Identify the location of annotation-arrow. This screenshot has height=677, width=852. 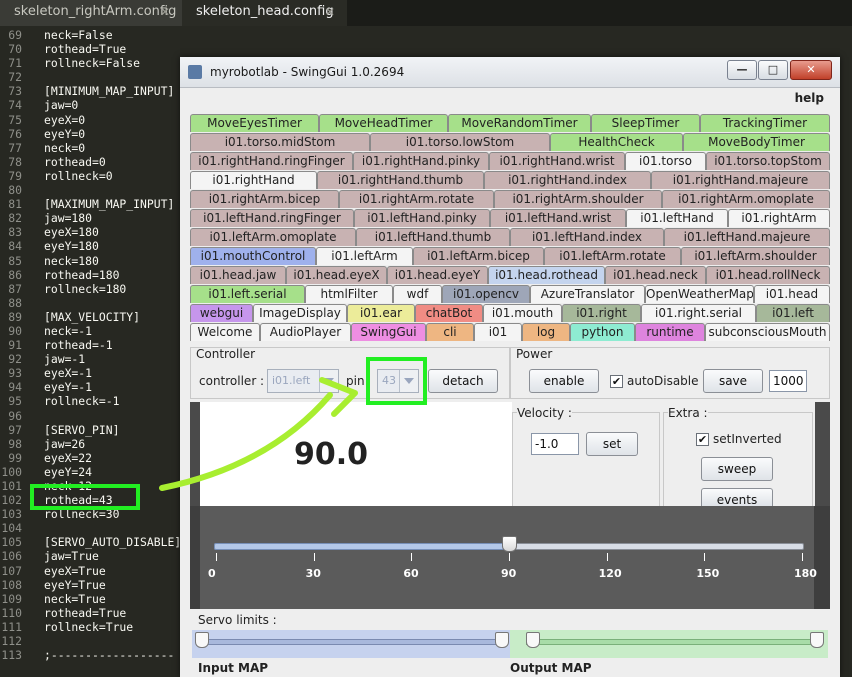
(258, 434).